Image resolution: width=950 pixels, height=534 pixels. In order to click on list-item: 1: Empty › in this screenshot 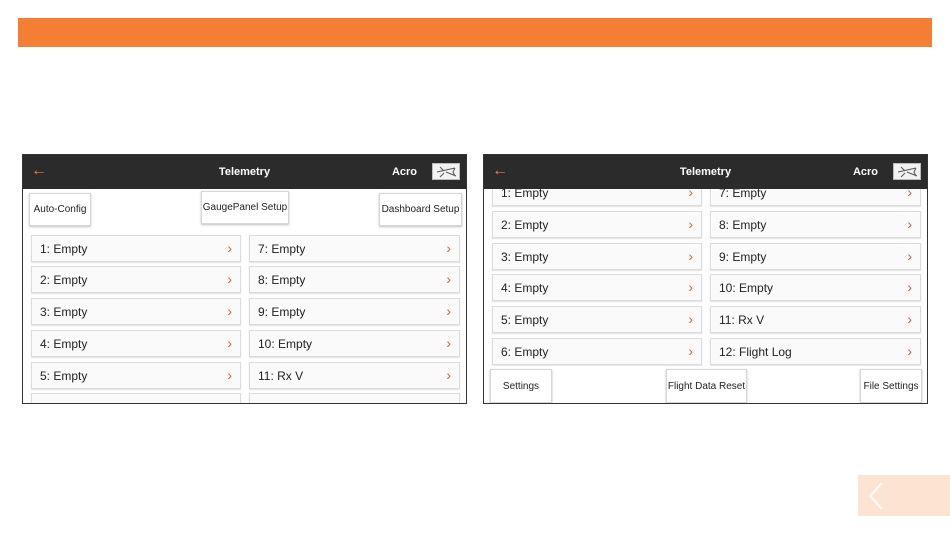, I will do `click(136, 248)`.